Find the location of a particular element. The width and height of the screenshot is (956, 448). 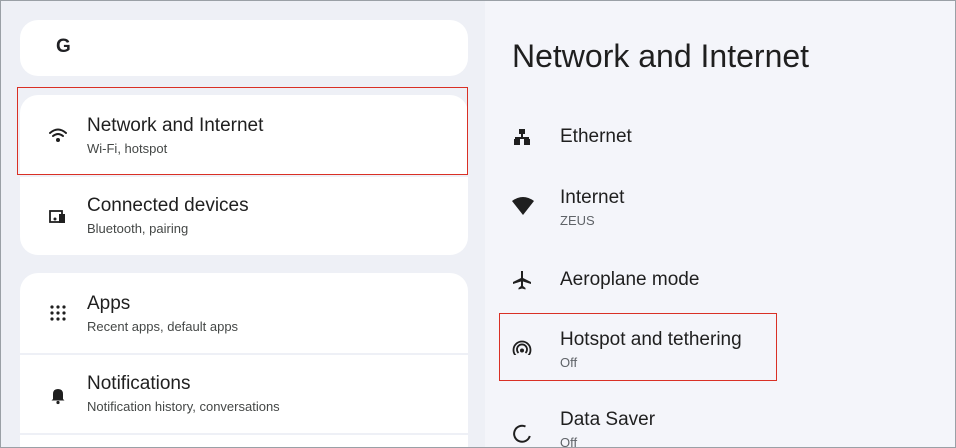

selection-highlight is located at coordinates (242, 131).